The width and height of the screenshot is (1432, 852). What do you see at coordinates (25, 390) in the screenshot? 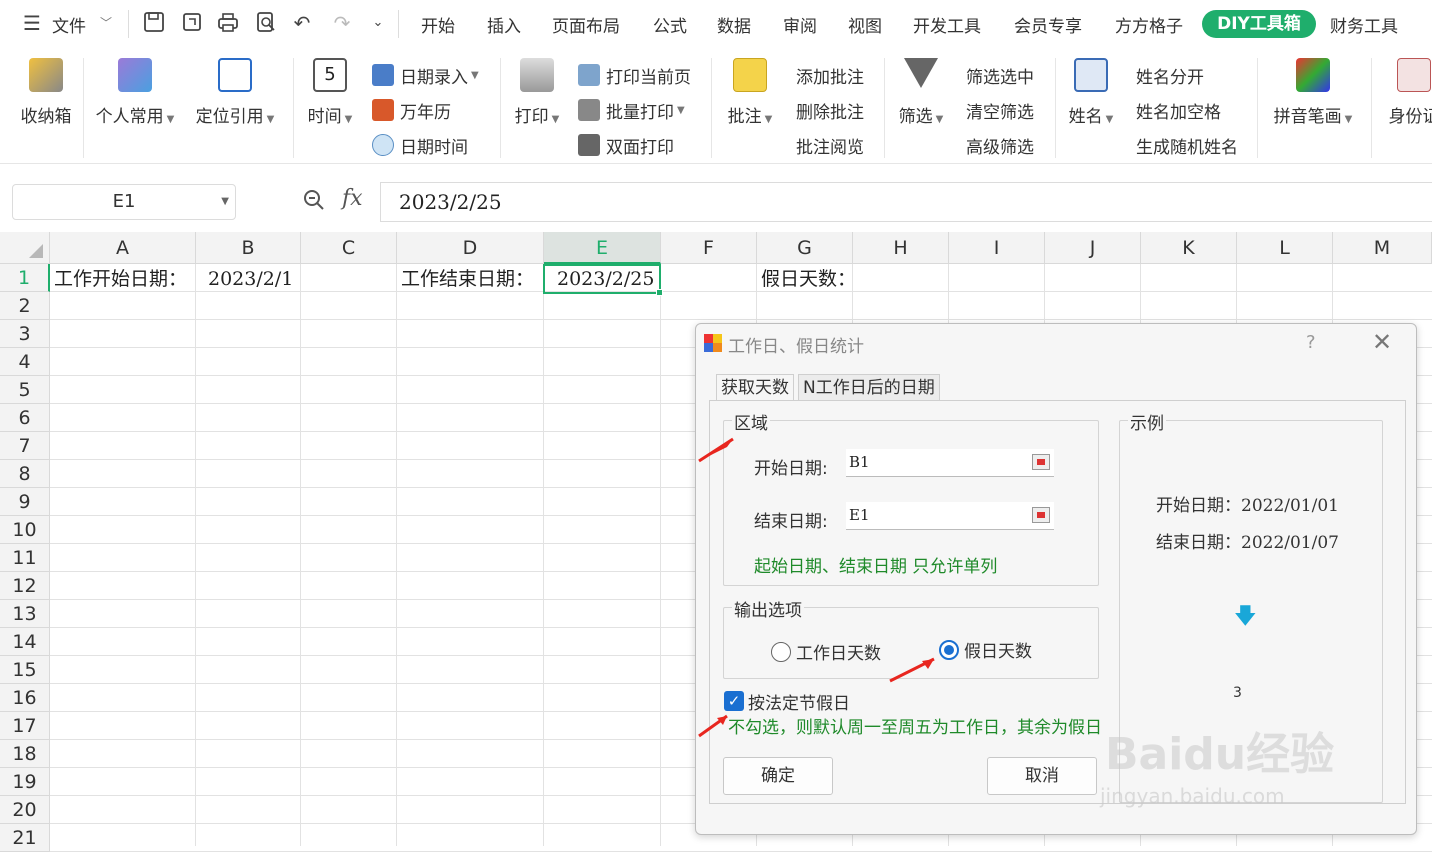
I see `row-header-5: 5` at bounding box center [25, 390].